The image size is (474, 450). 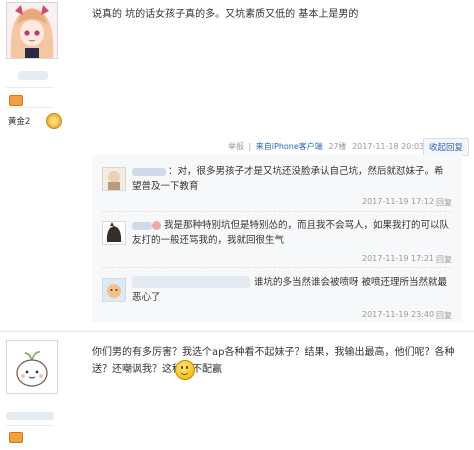 I want to click on anime-girl-avatar-icon, so click(x=32, y=30).